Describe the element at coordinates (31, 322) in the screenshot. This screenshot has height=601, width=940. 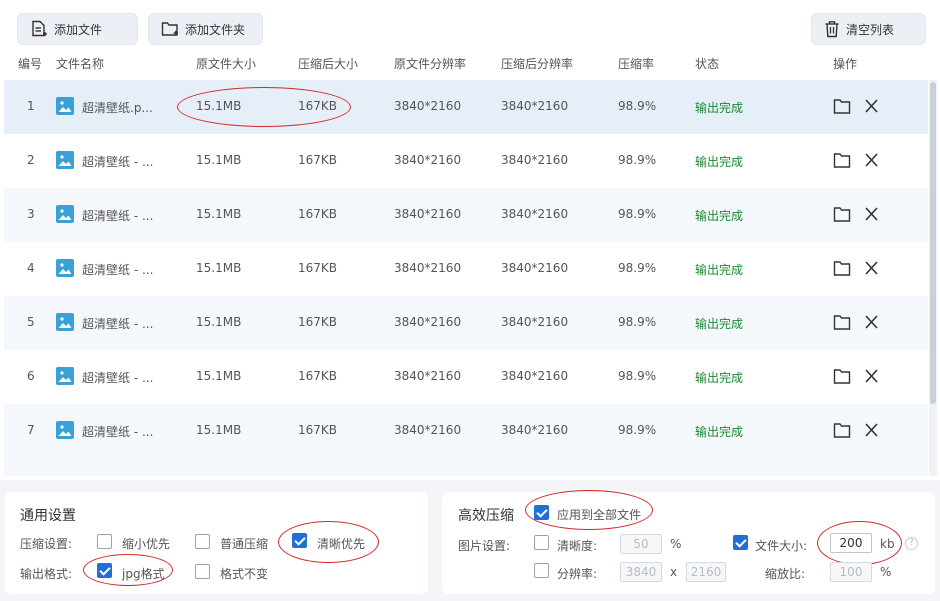
I see `row-number: 5` at that location.